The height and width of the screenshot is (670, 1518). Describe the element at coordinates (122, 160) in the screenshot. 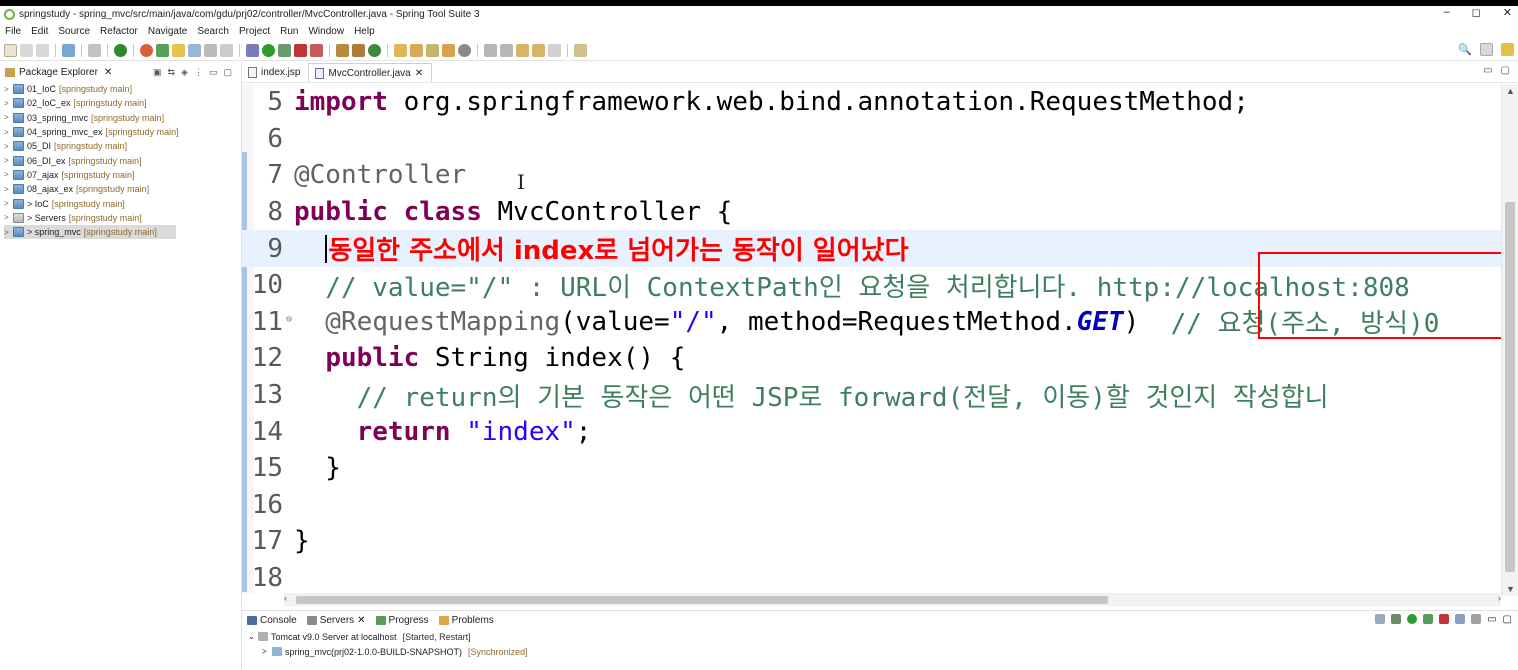

I see `list-item: >06_DI_ex [springstudy main]` at that location.